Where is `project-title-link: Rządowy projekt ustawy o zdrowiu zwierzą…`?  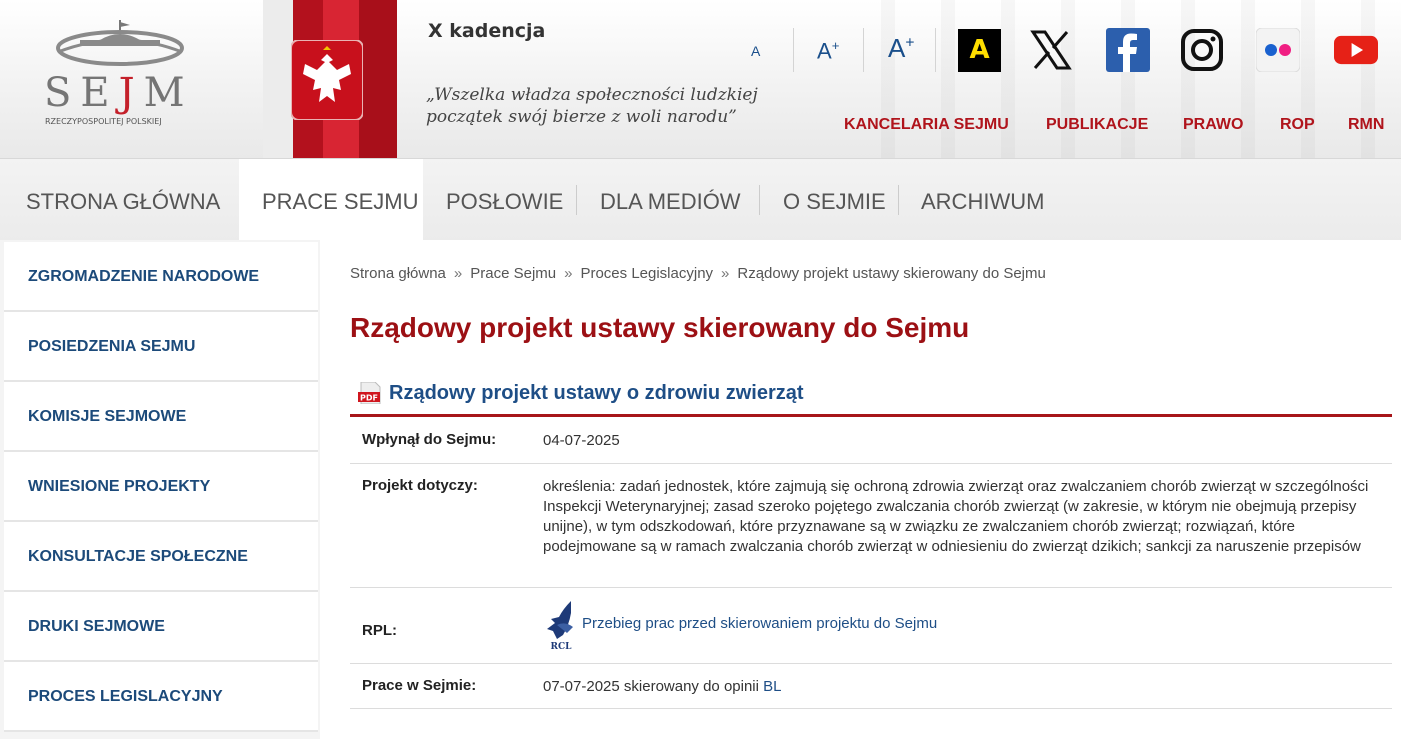
project-title-link: Rządowy projekt ustawy o zdrowiu zwierzą… is located at coordinates (596, 393).